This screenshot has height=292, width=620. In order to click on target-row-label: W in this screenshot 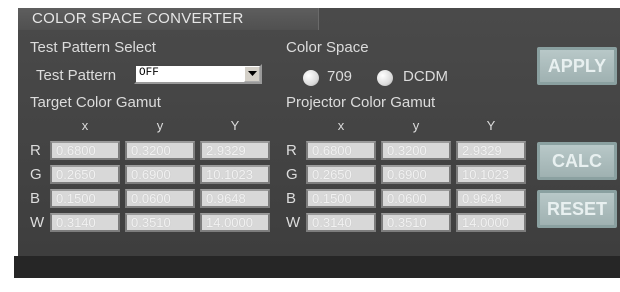, I will do `click(37, 222)`.